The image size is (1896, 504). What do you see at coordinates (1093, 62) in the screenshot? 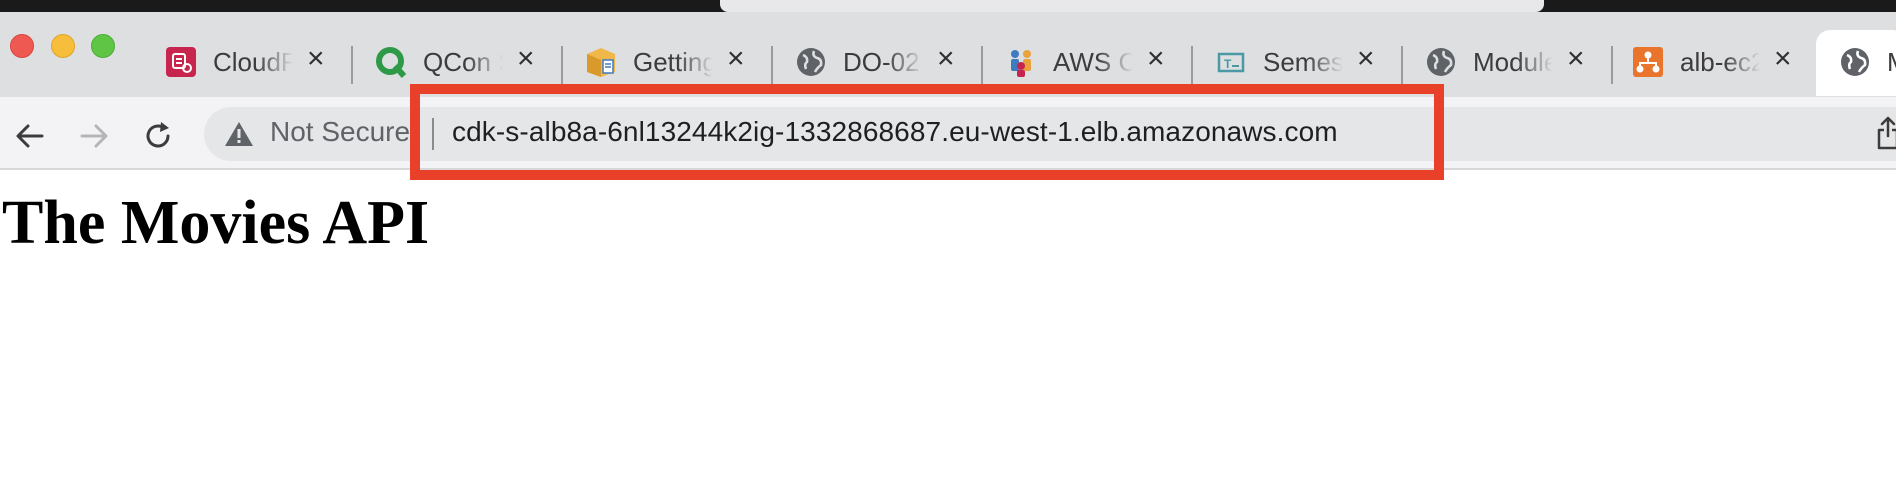
I see `tab-label: AWS CDK` at bounding box center [1093, 62].